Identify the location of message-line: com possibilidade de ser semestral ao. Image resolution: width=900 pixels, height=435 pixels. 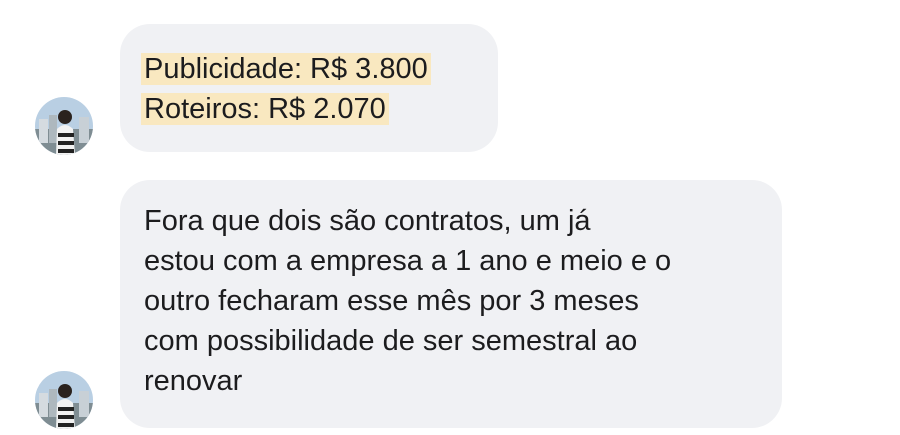
(391, 341).